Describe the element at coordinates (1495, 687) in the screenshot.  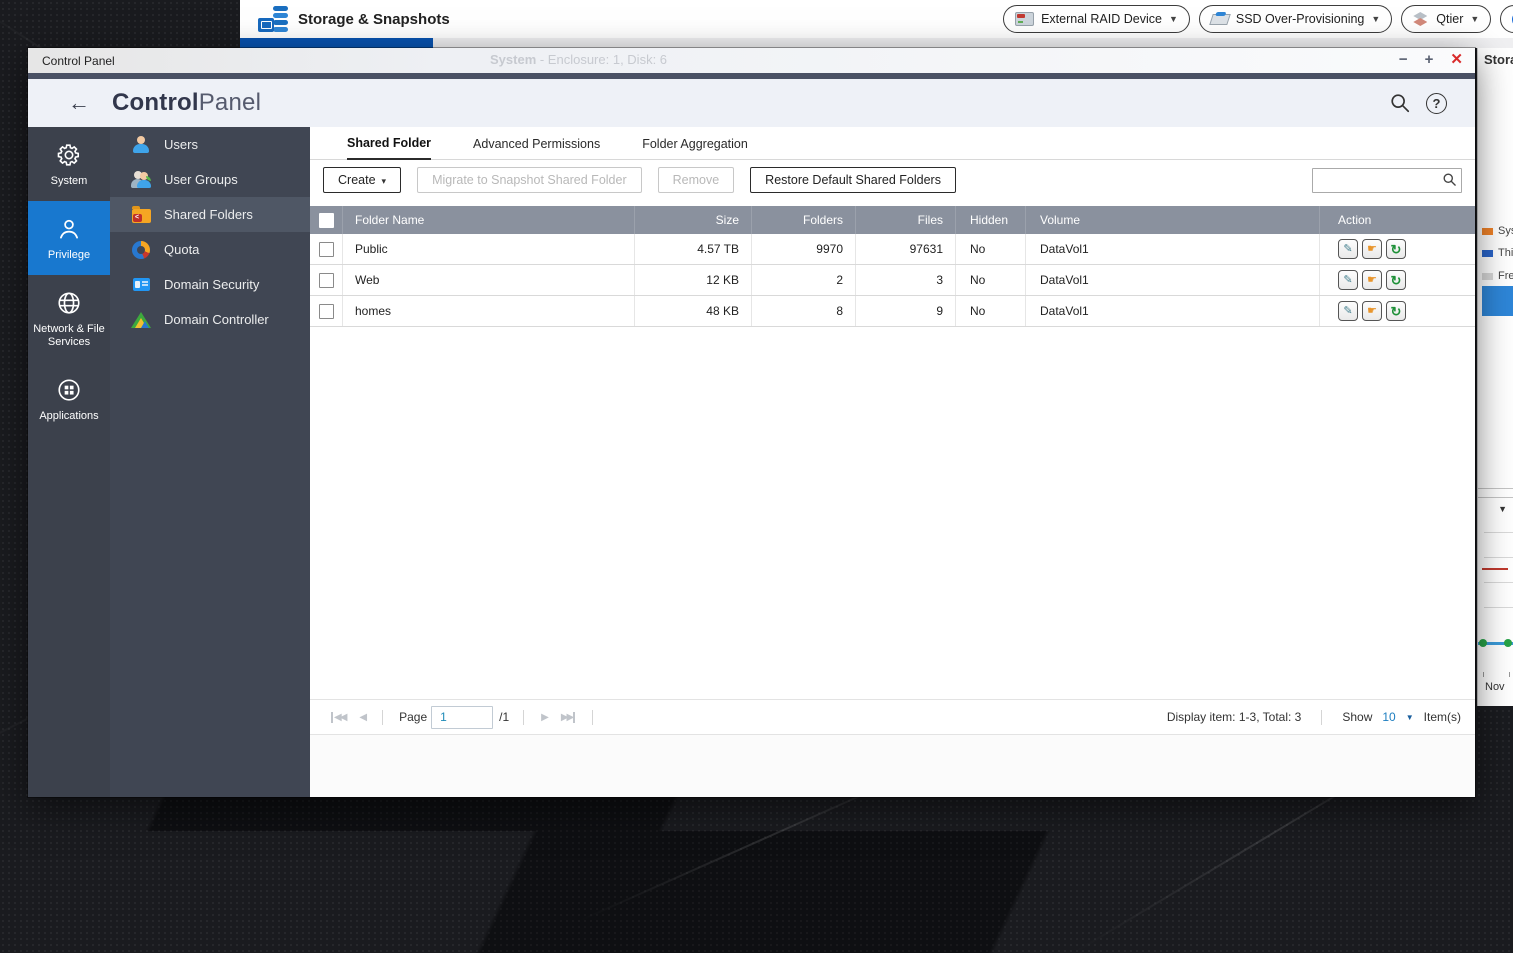
I see `axis-label: Nov` at that location.